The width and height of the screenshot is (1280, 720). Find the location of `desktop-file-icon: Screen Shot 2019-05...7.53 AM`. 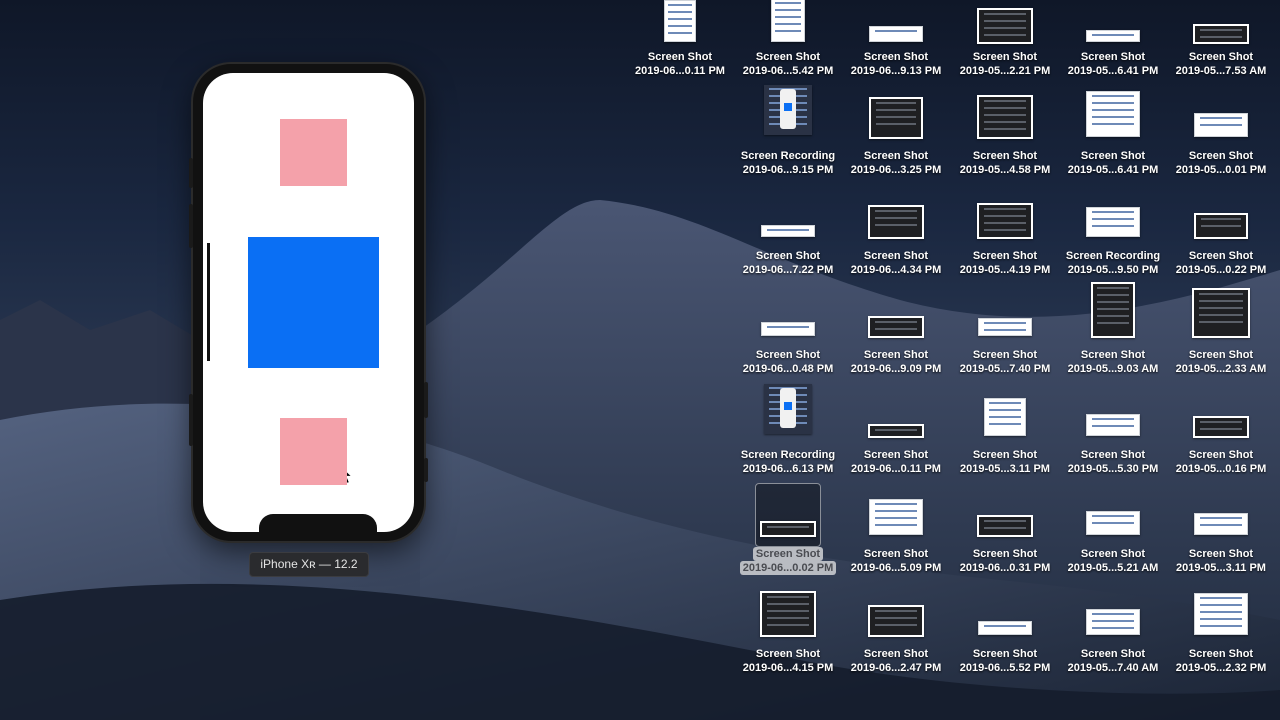

desktop-file-icon: Screen Shot 2019-05...7.53 AM is located at coordinates (1221, 48).